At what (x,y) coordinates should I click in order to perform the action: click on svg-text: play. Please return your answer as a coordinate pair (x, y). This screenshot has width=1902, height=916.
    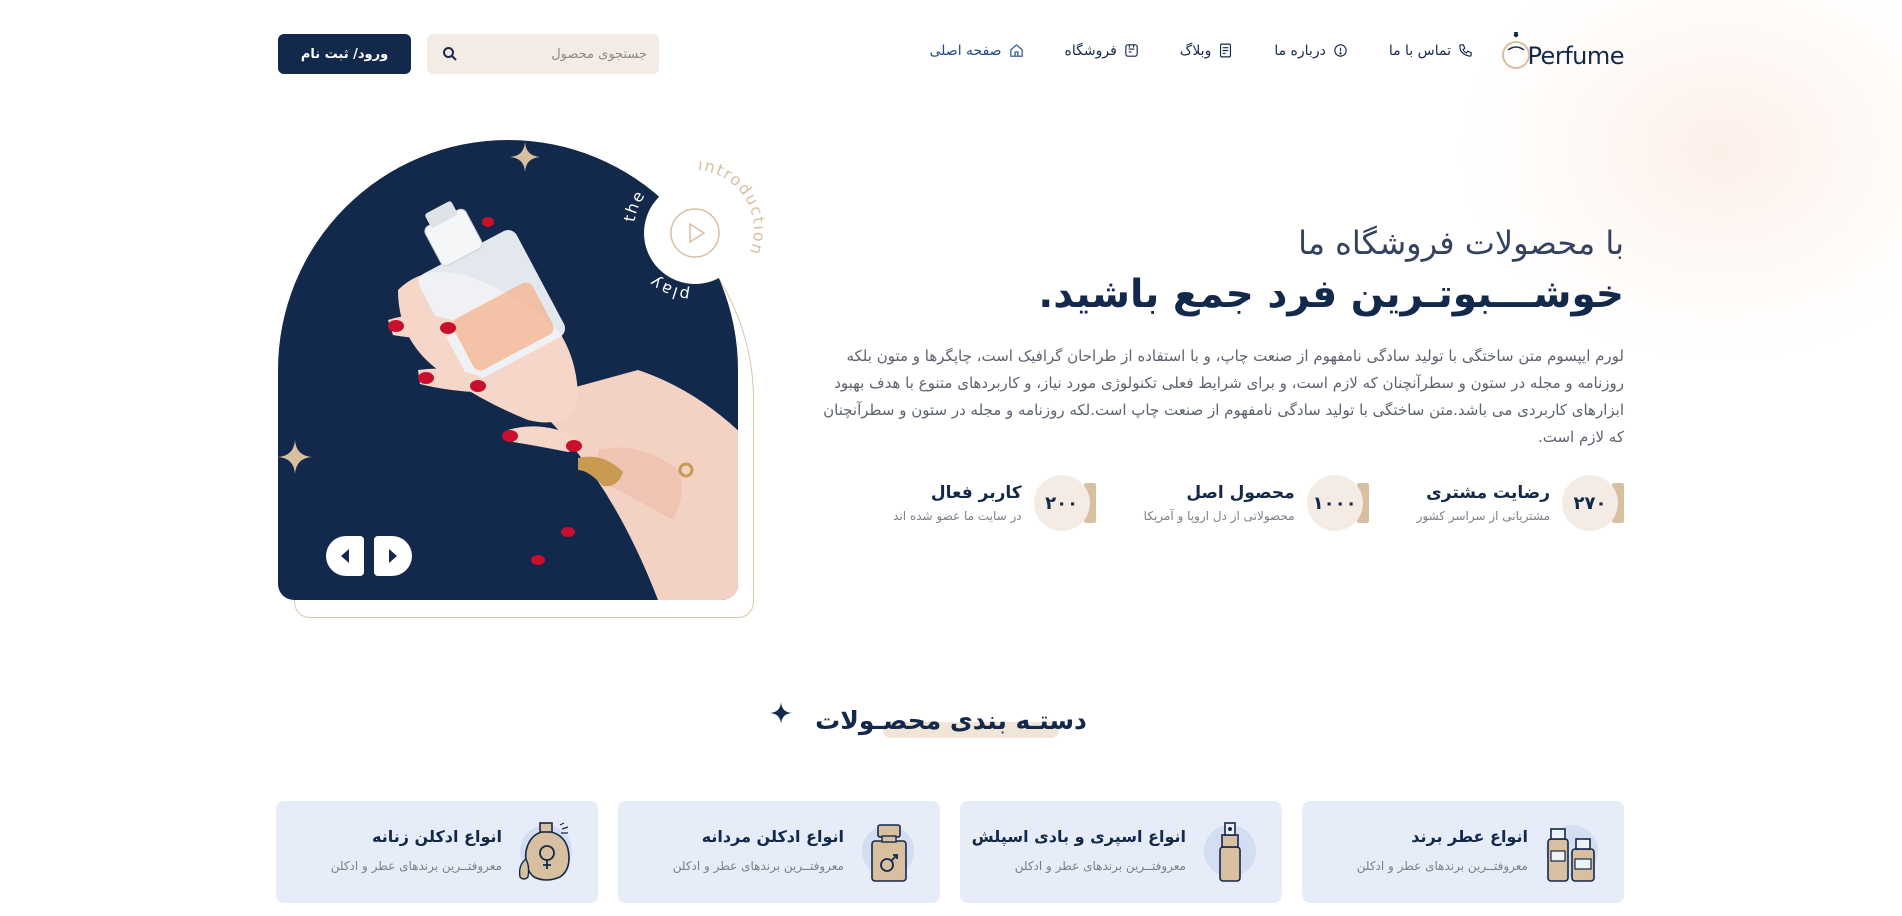
    Looking at the image, I should click on (668, 286).